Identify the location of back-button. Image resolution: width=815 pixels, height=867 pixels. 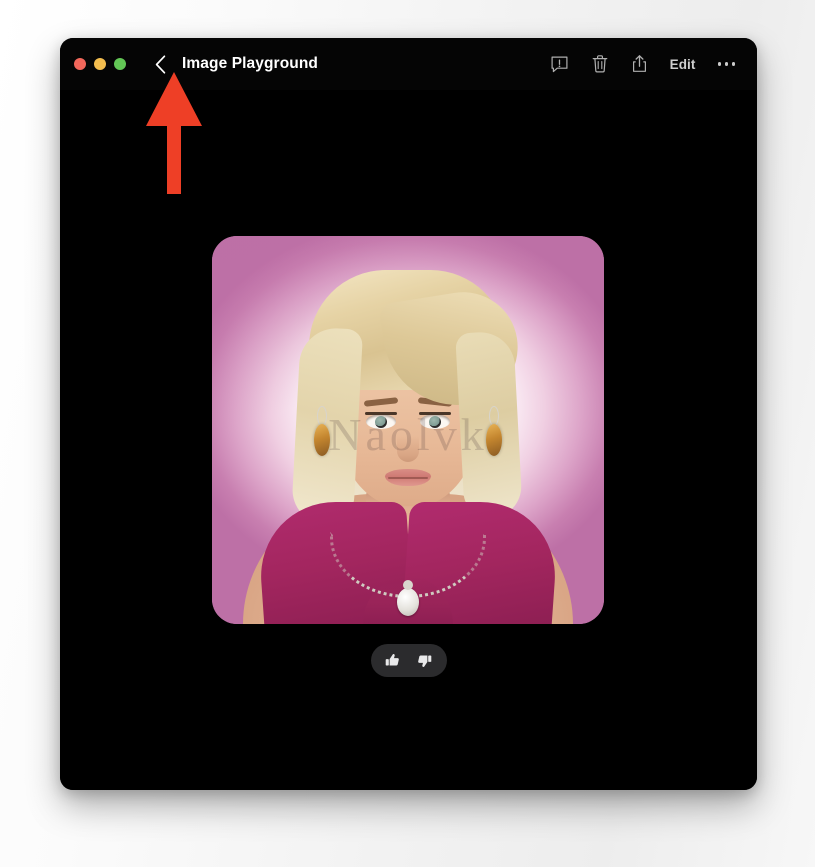
(160, 64).